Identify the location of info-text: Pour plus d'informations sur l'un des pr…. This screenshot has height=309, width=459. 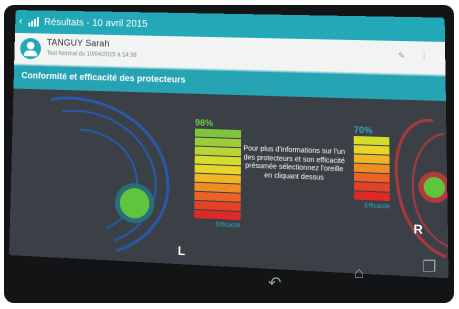
(294, 163).